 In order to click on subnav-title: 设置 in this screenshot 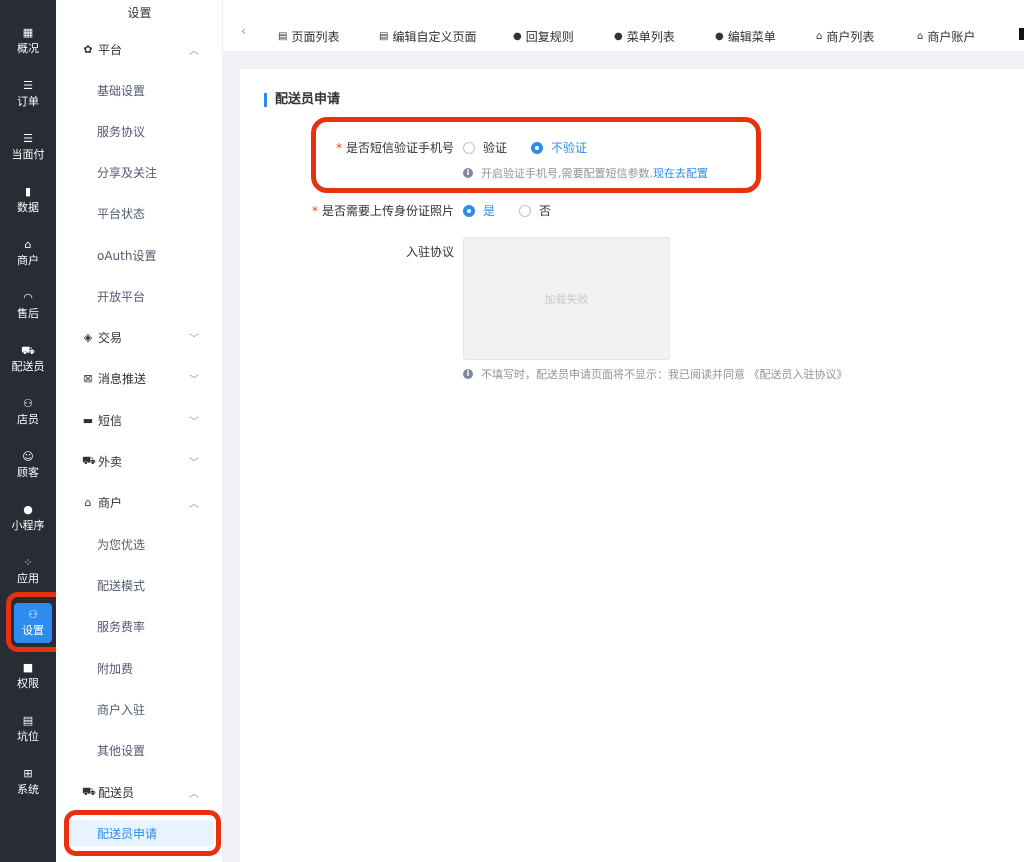, I will do `click(139, 13)`.